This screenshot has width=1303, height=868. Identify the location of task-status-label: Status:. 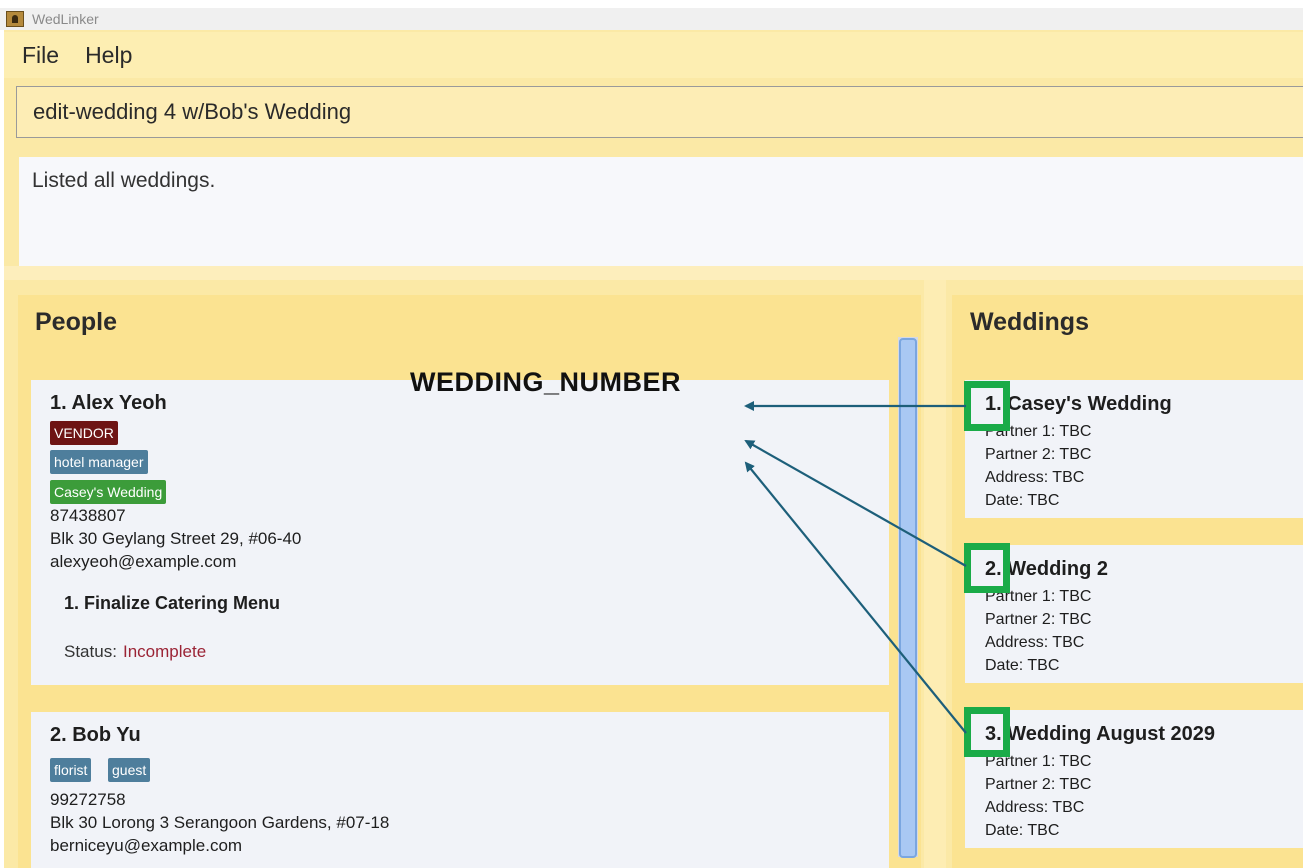
(90, 651).